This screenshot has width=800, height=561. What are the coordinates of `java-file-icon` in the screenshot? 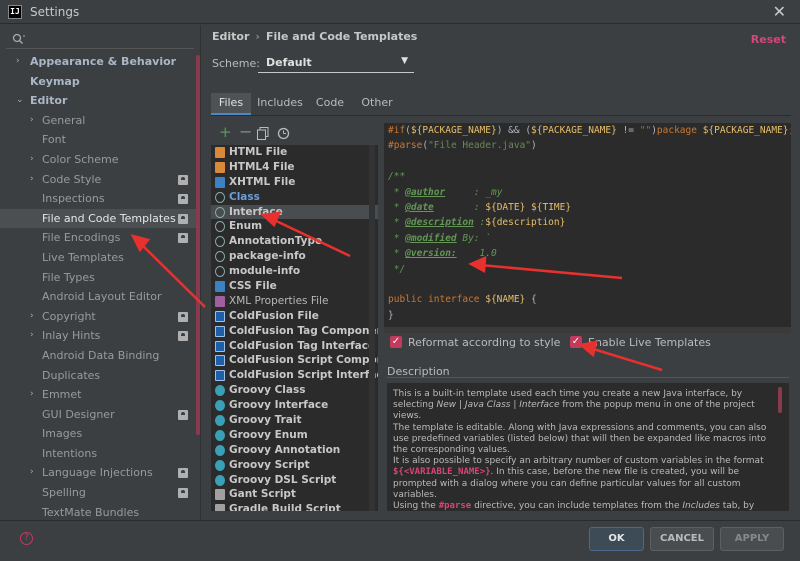 It's located at (220, 272).